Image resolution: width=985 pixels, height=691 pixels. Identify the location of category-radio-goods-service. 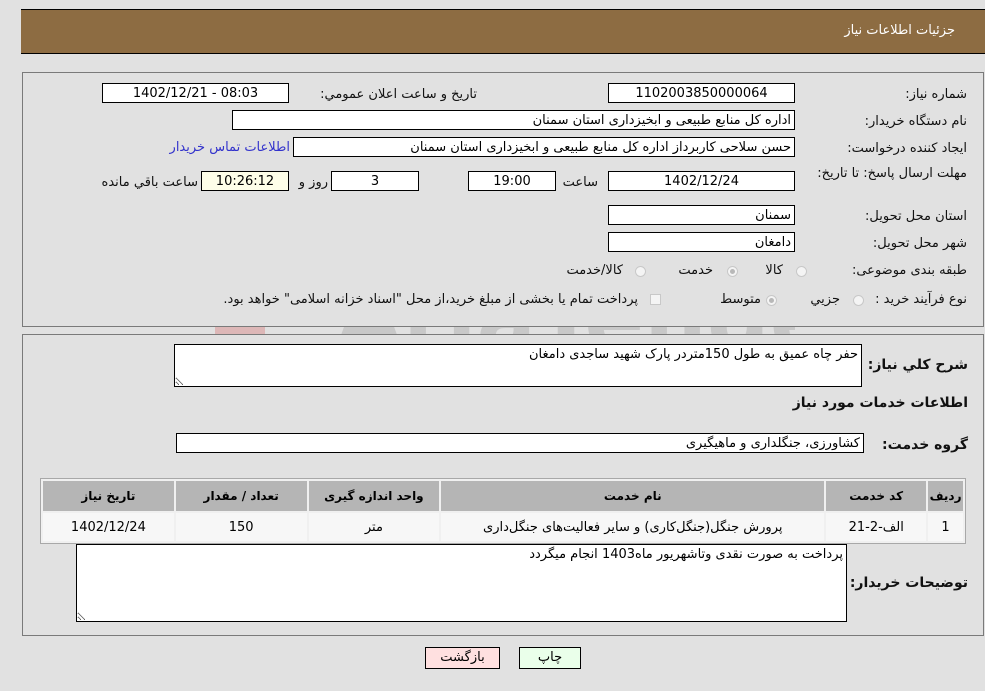
(640, 271).